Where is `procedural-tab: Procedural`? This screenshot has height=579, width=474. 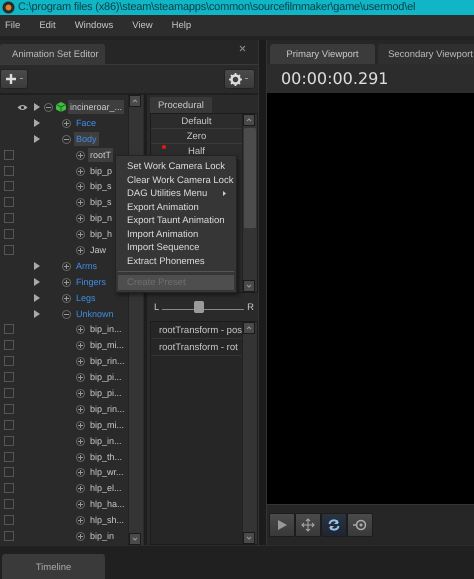 procedural-tab: Procedural is located at coordinates (181, 105).